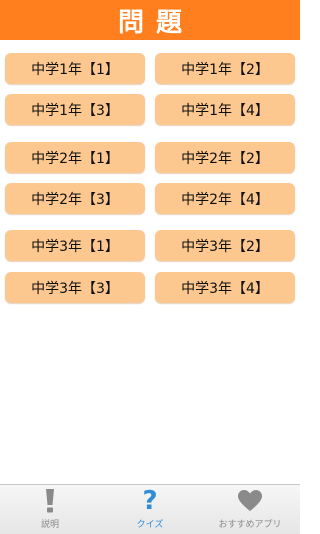 This screenshot has width=320, height=534. What do you see at coordinates (225, 157) in the screenshot?
I see `quiz-button-2-2: 中学2年【2】` at bounding box center [225, 157].